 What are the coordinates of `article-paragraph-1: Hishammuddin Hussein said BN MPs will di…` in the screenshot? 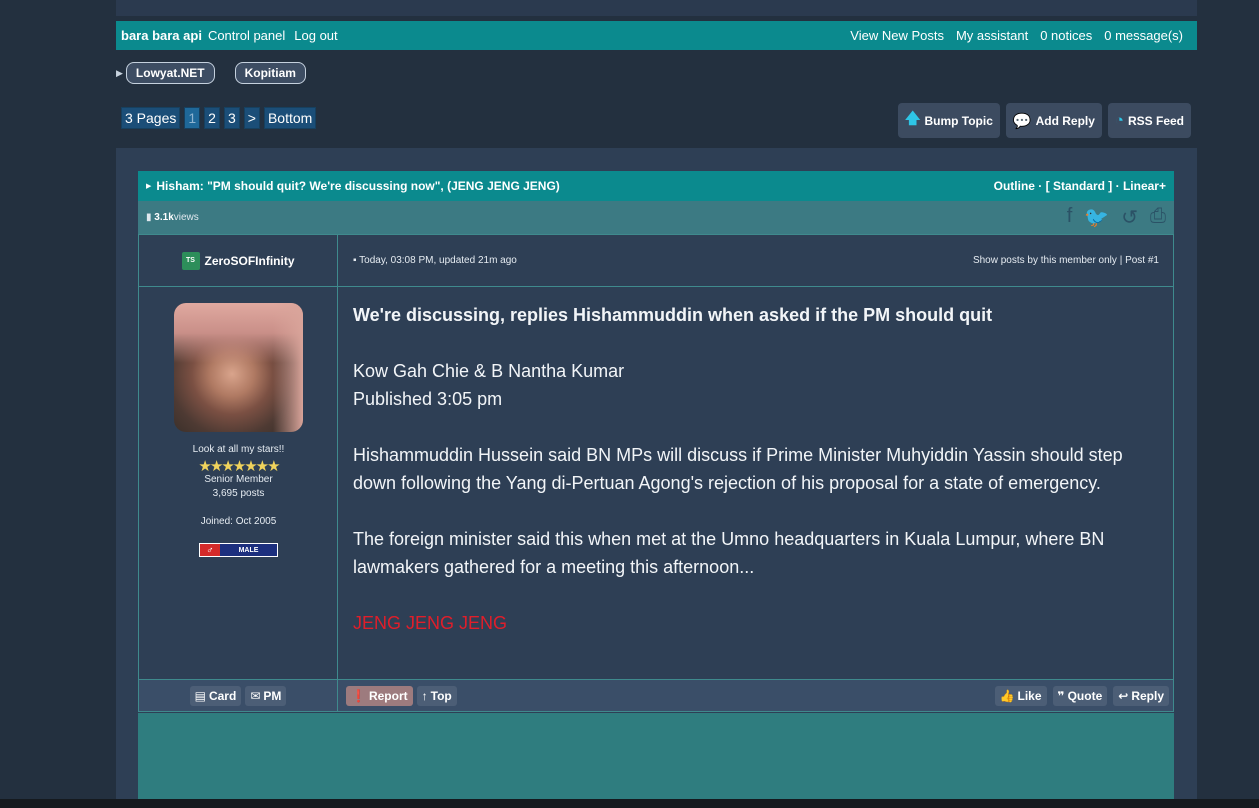 It's located at (738, 469).